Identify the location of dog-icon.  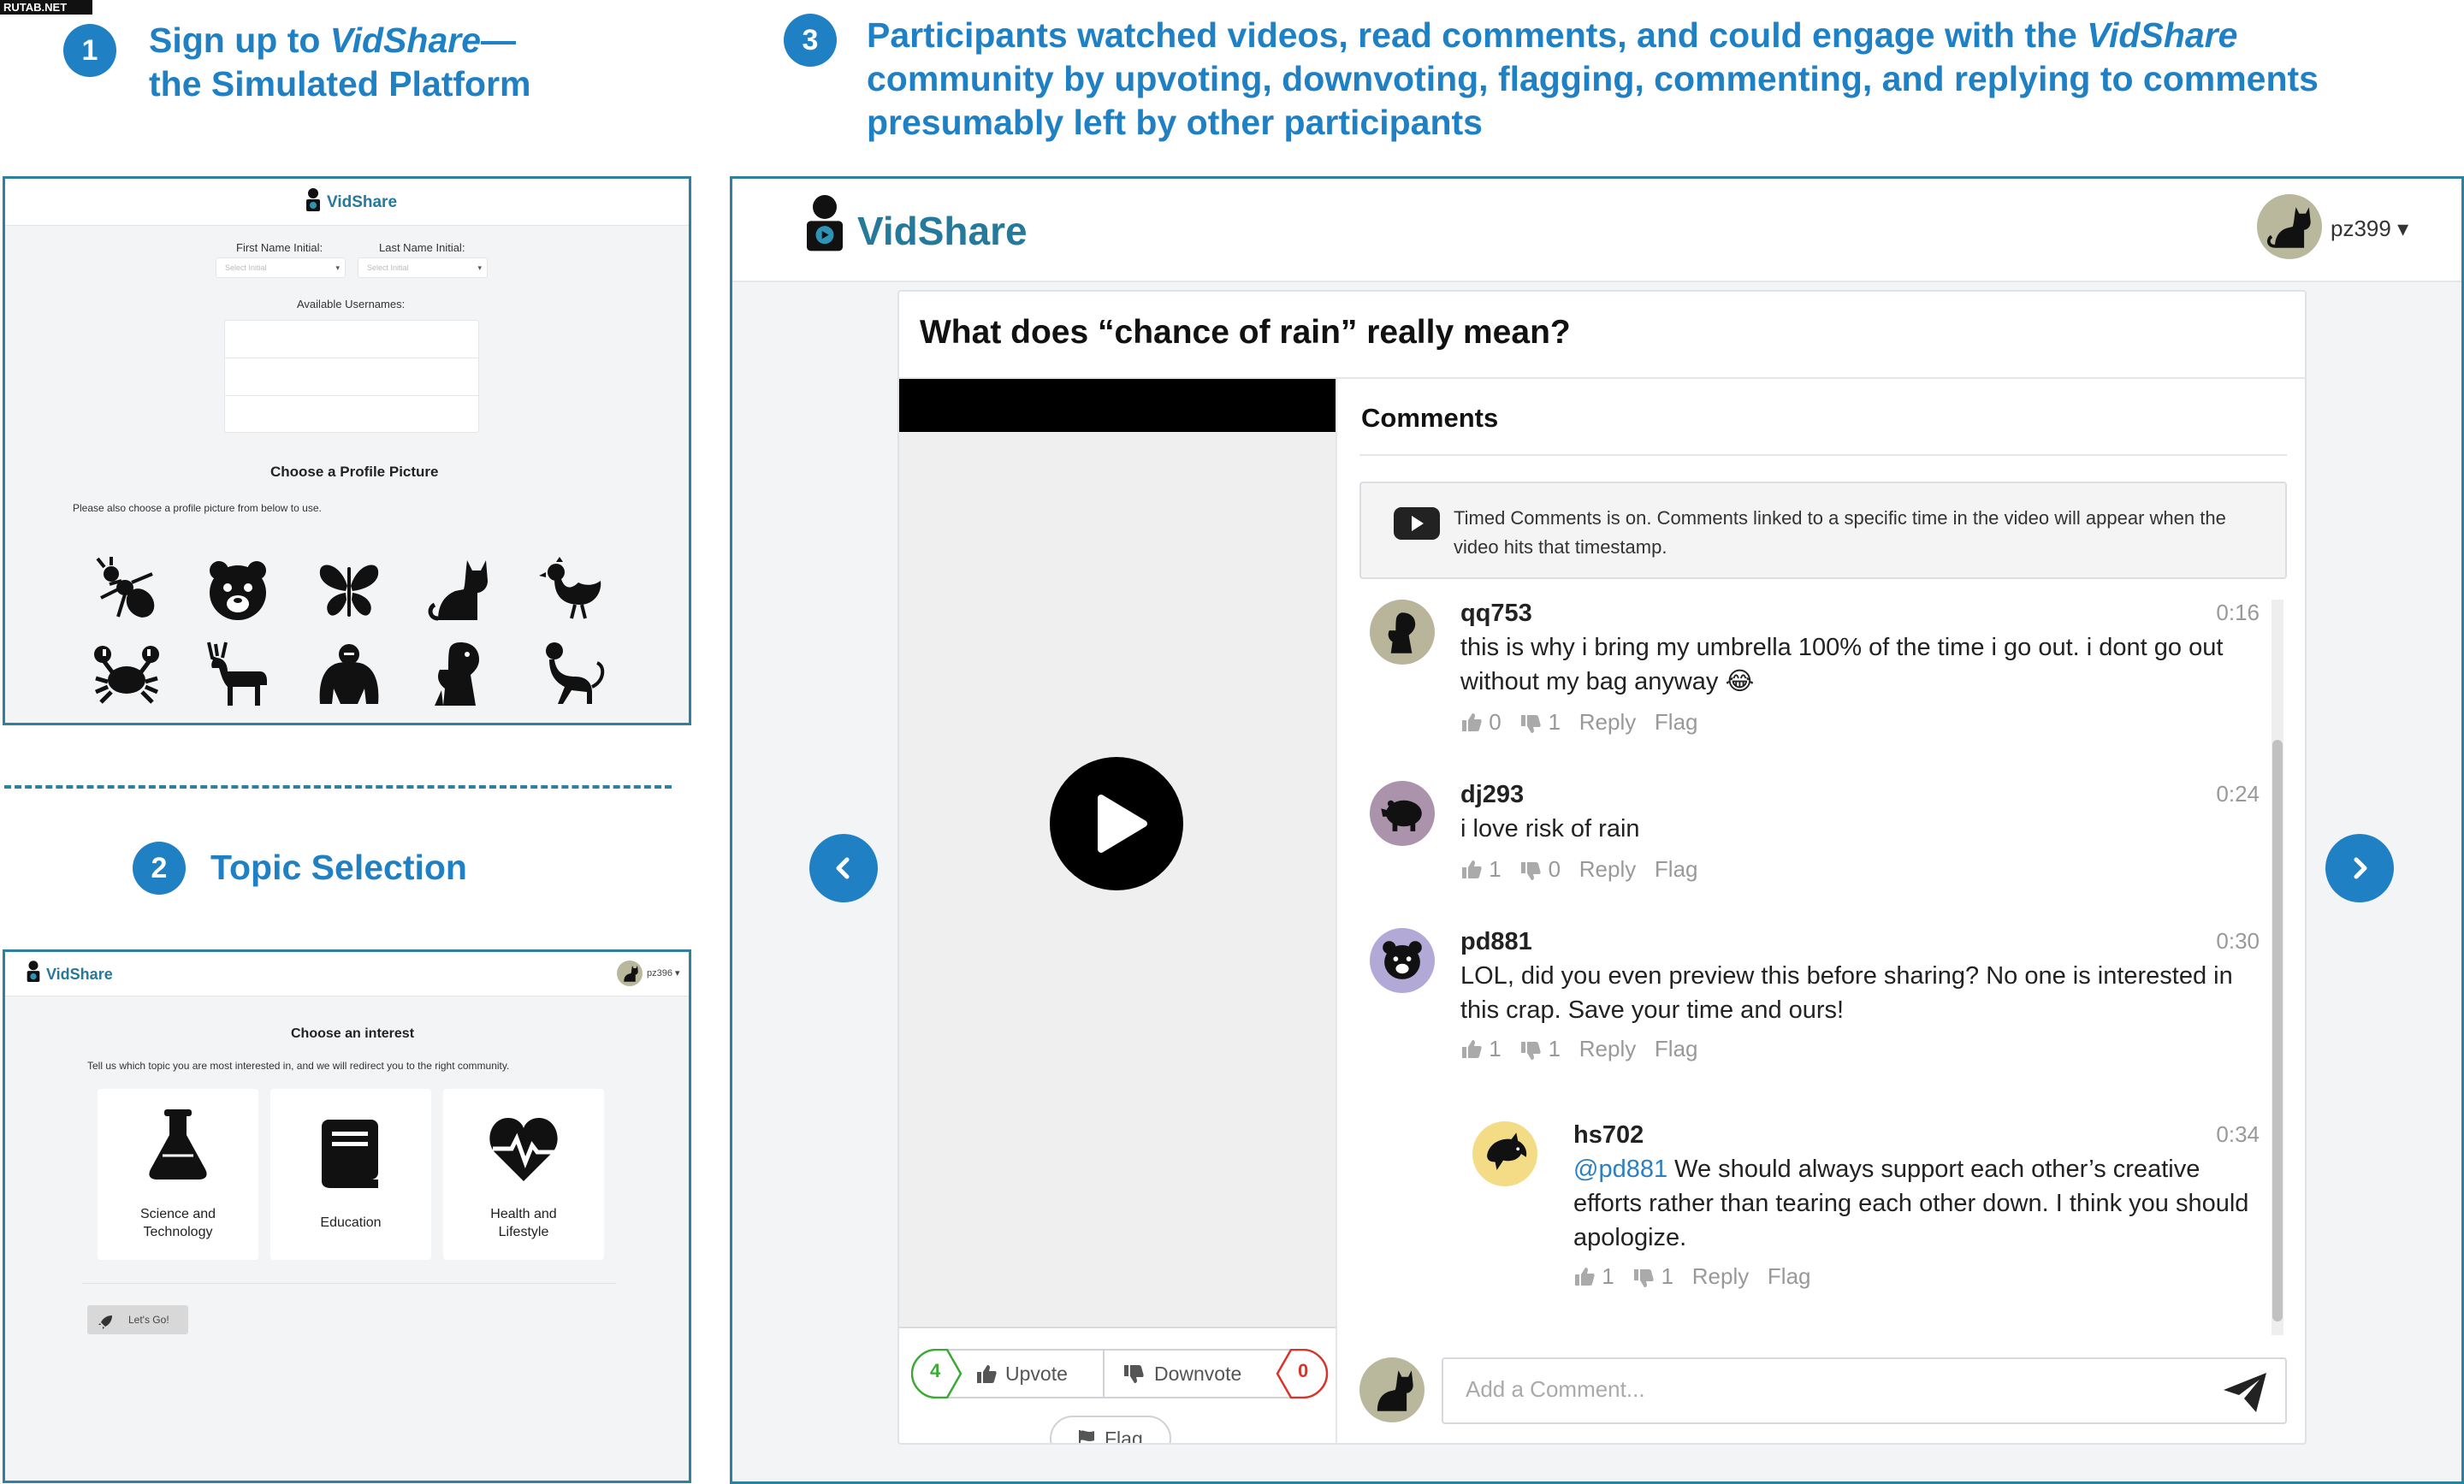
(460, 673).